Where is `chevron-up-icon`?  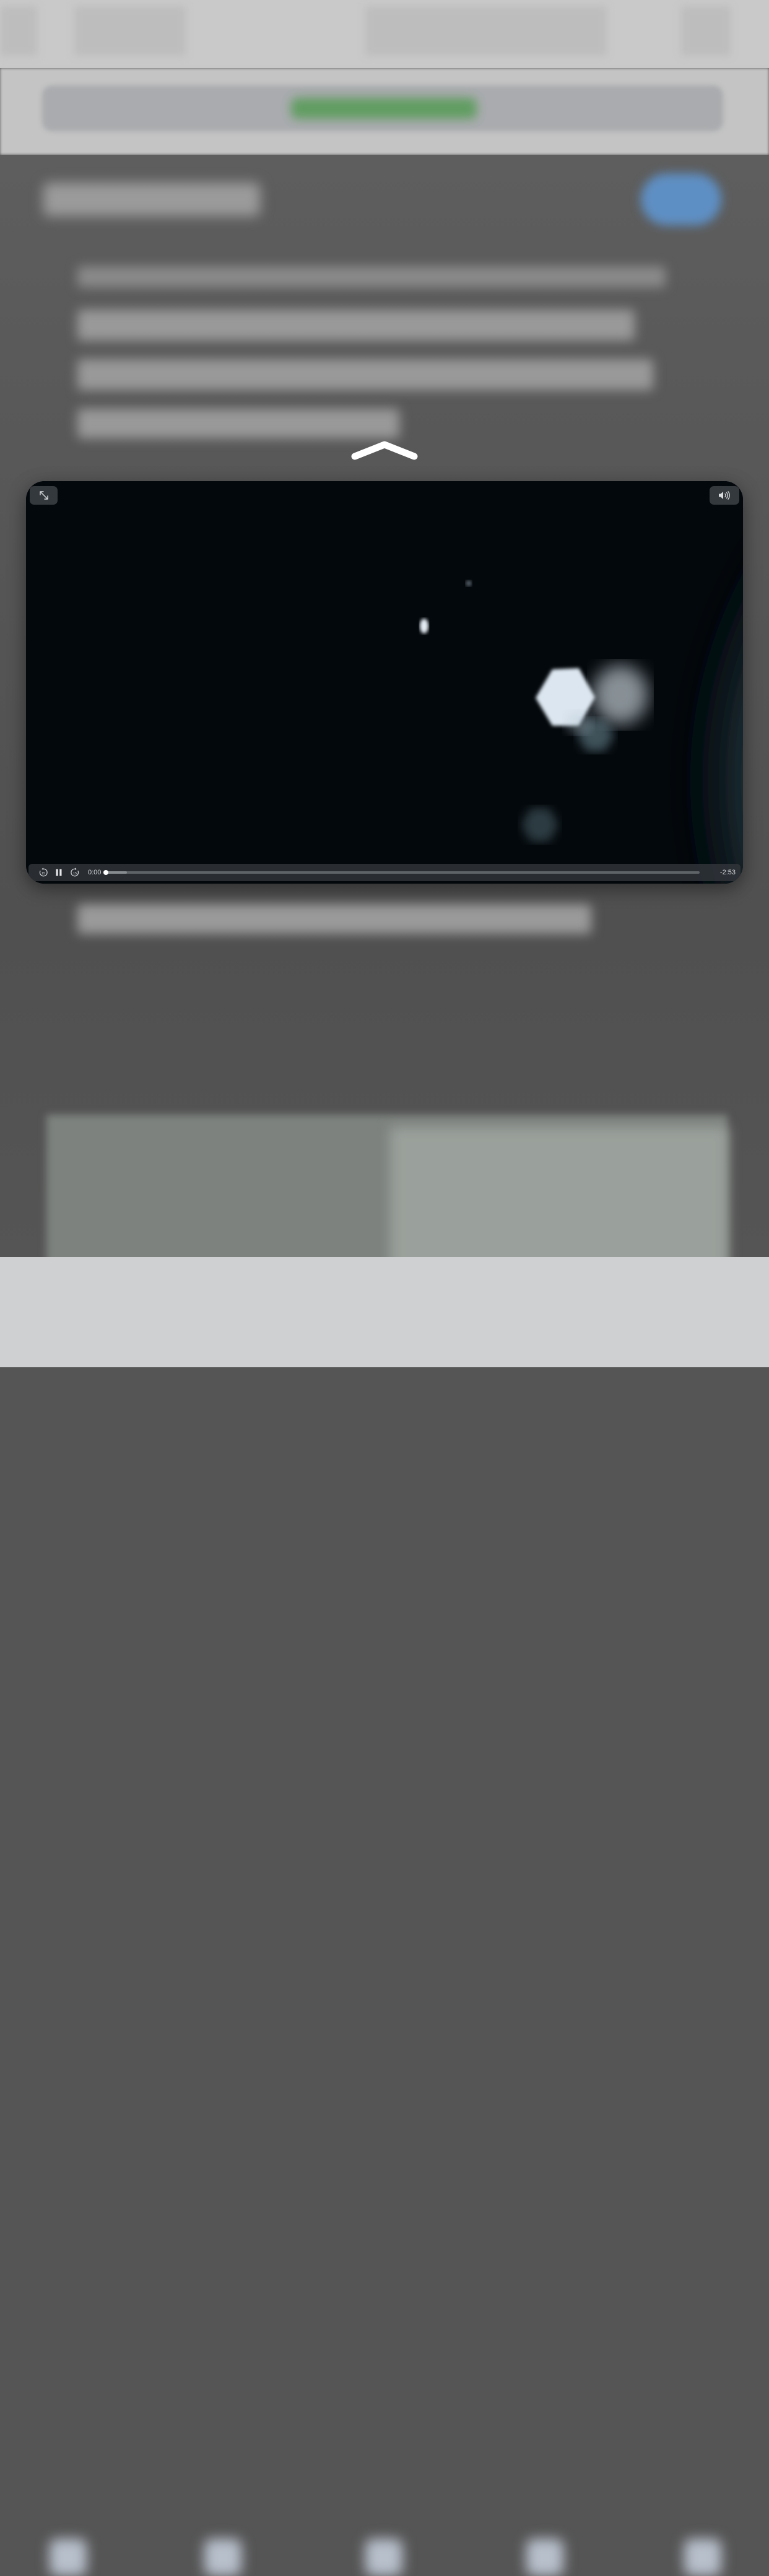
chevron-up-icon is located at coordinates (384, 450).